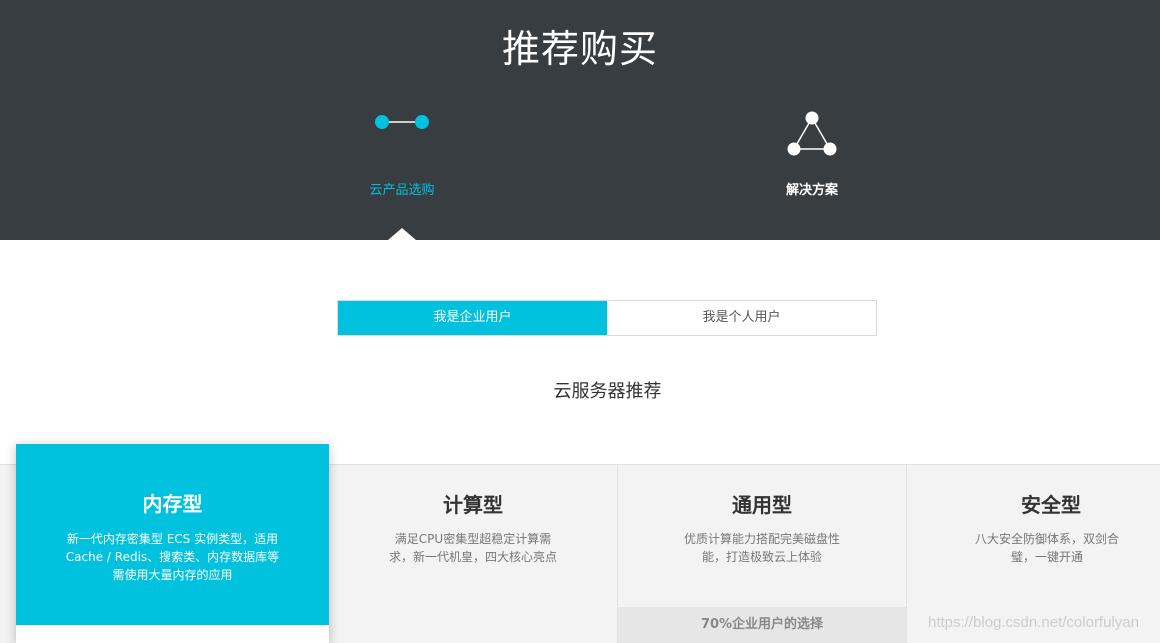 The image size is (1160, 643). I want to click on card-footer, so click(172, 634).